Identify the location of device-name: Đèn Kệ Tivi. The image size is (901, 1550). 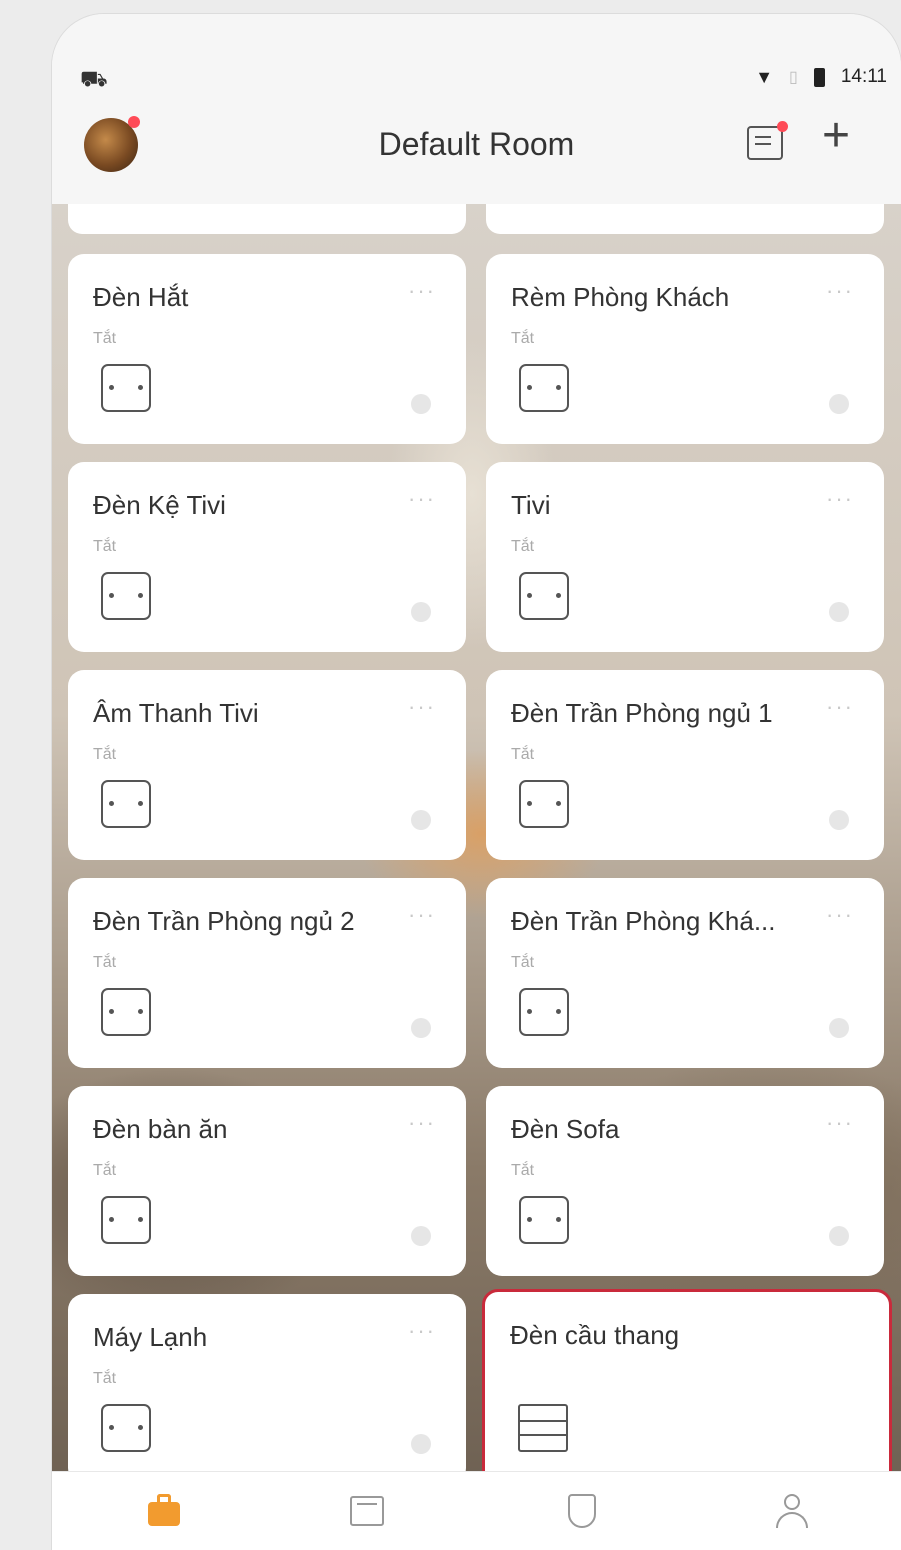
(159, 505).